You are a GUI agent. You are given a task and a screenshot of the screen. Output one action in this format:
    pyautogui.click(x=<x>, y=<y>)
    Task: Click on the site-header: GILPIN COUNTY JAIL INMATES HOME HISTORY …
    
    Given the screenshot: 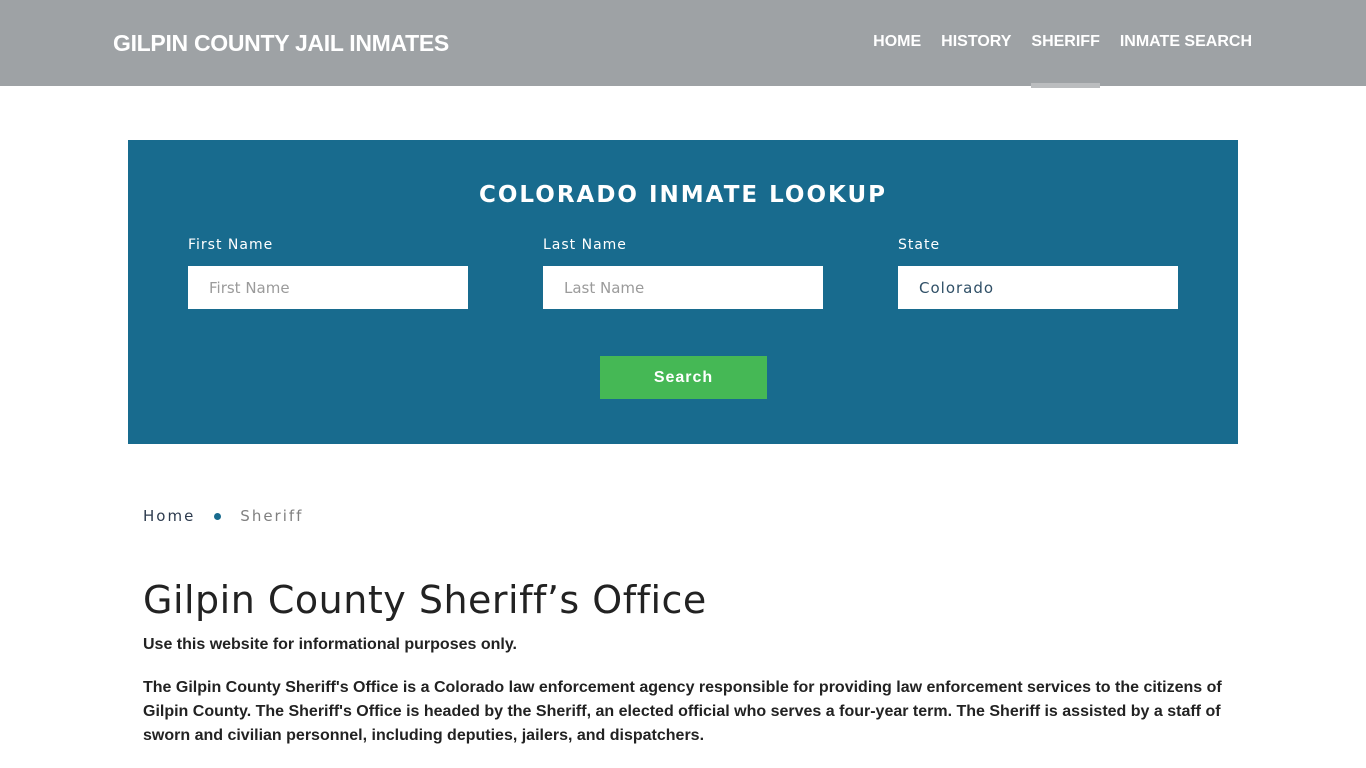 What is the action you would take?
    pyautogui.click(x=683, y=44)
    